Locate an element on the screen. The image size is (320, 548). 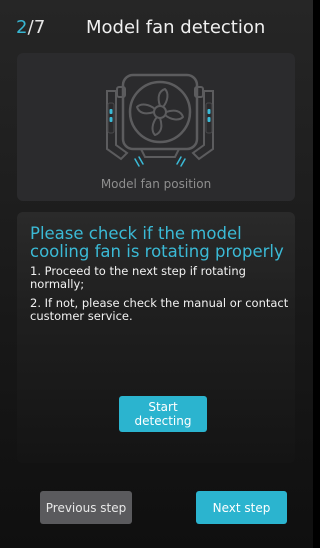
step-current: 2 is located at coordinates (22, 27).